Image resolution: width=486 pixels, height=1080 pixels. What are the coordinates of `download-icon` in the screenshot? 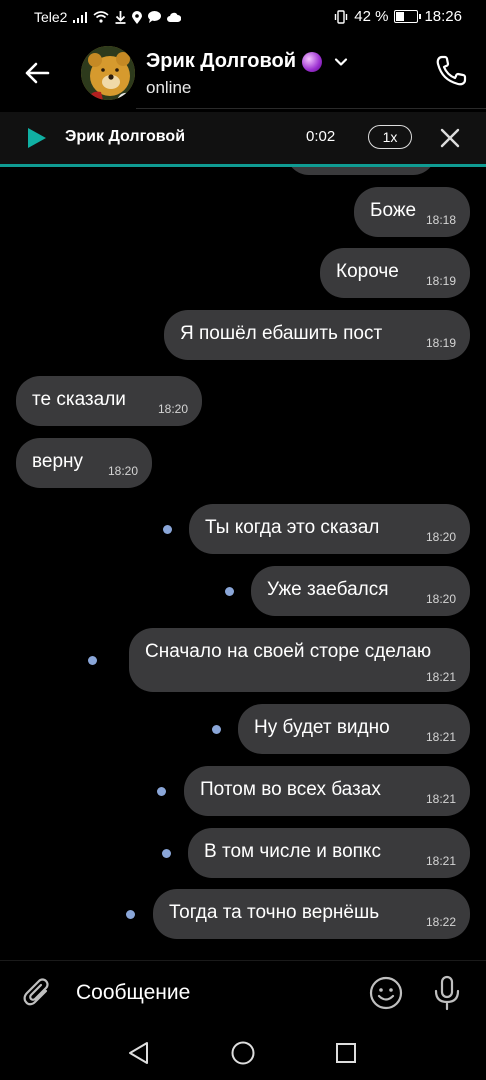 It's located at (120, 17).